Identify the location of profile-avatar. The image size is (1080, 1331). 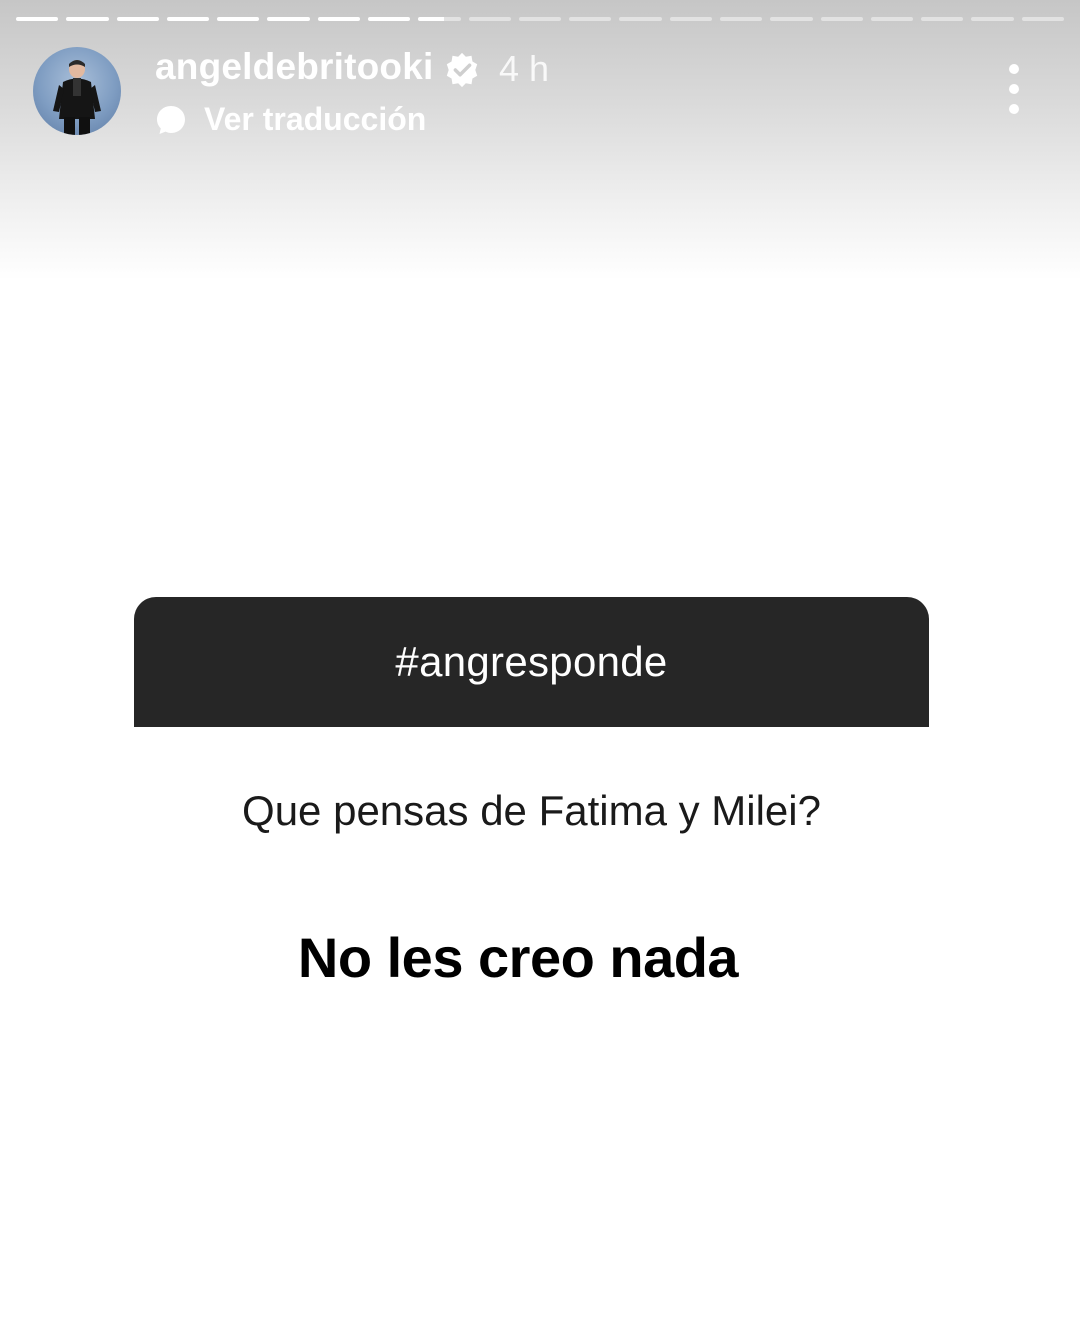
(77, 91).